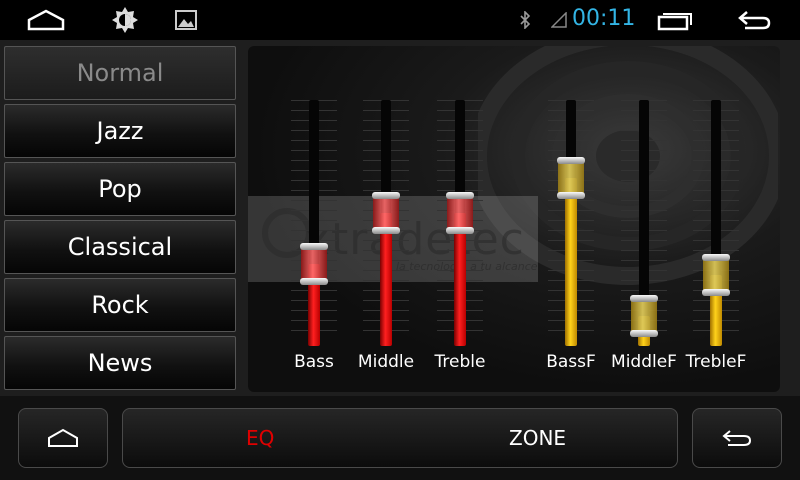  What do you see at coordinates (386, 212) in the screenshot?
I see `slider-knob-middle` at bounding box center [386, 212].